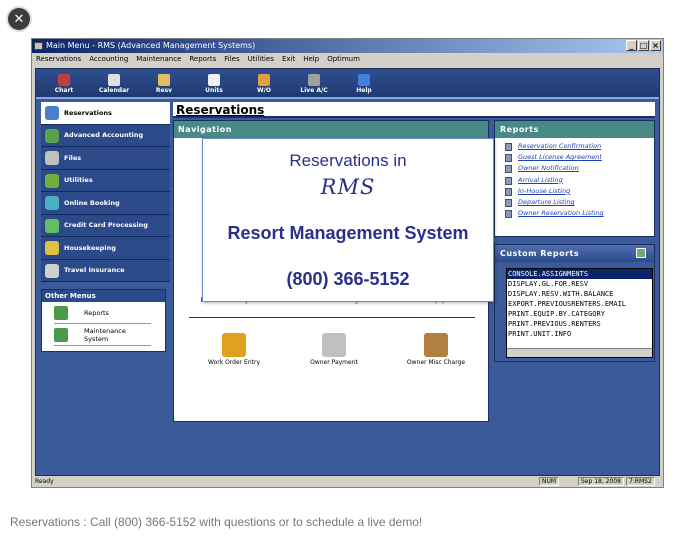  Describe the element at coordinates (88, 112) in the screenshot. I see `sidebar-item-label: Reservations` at that location.